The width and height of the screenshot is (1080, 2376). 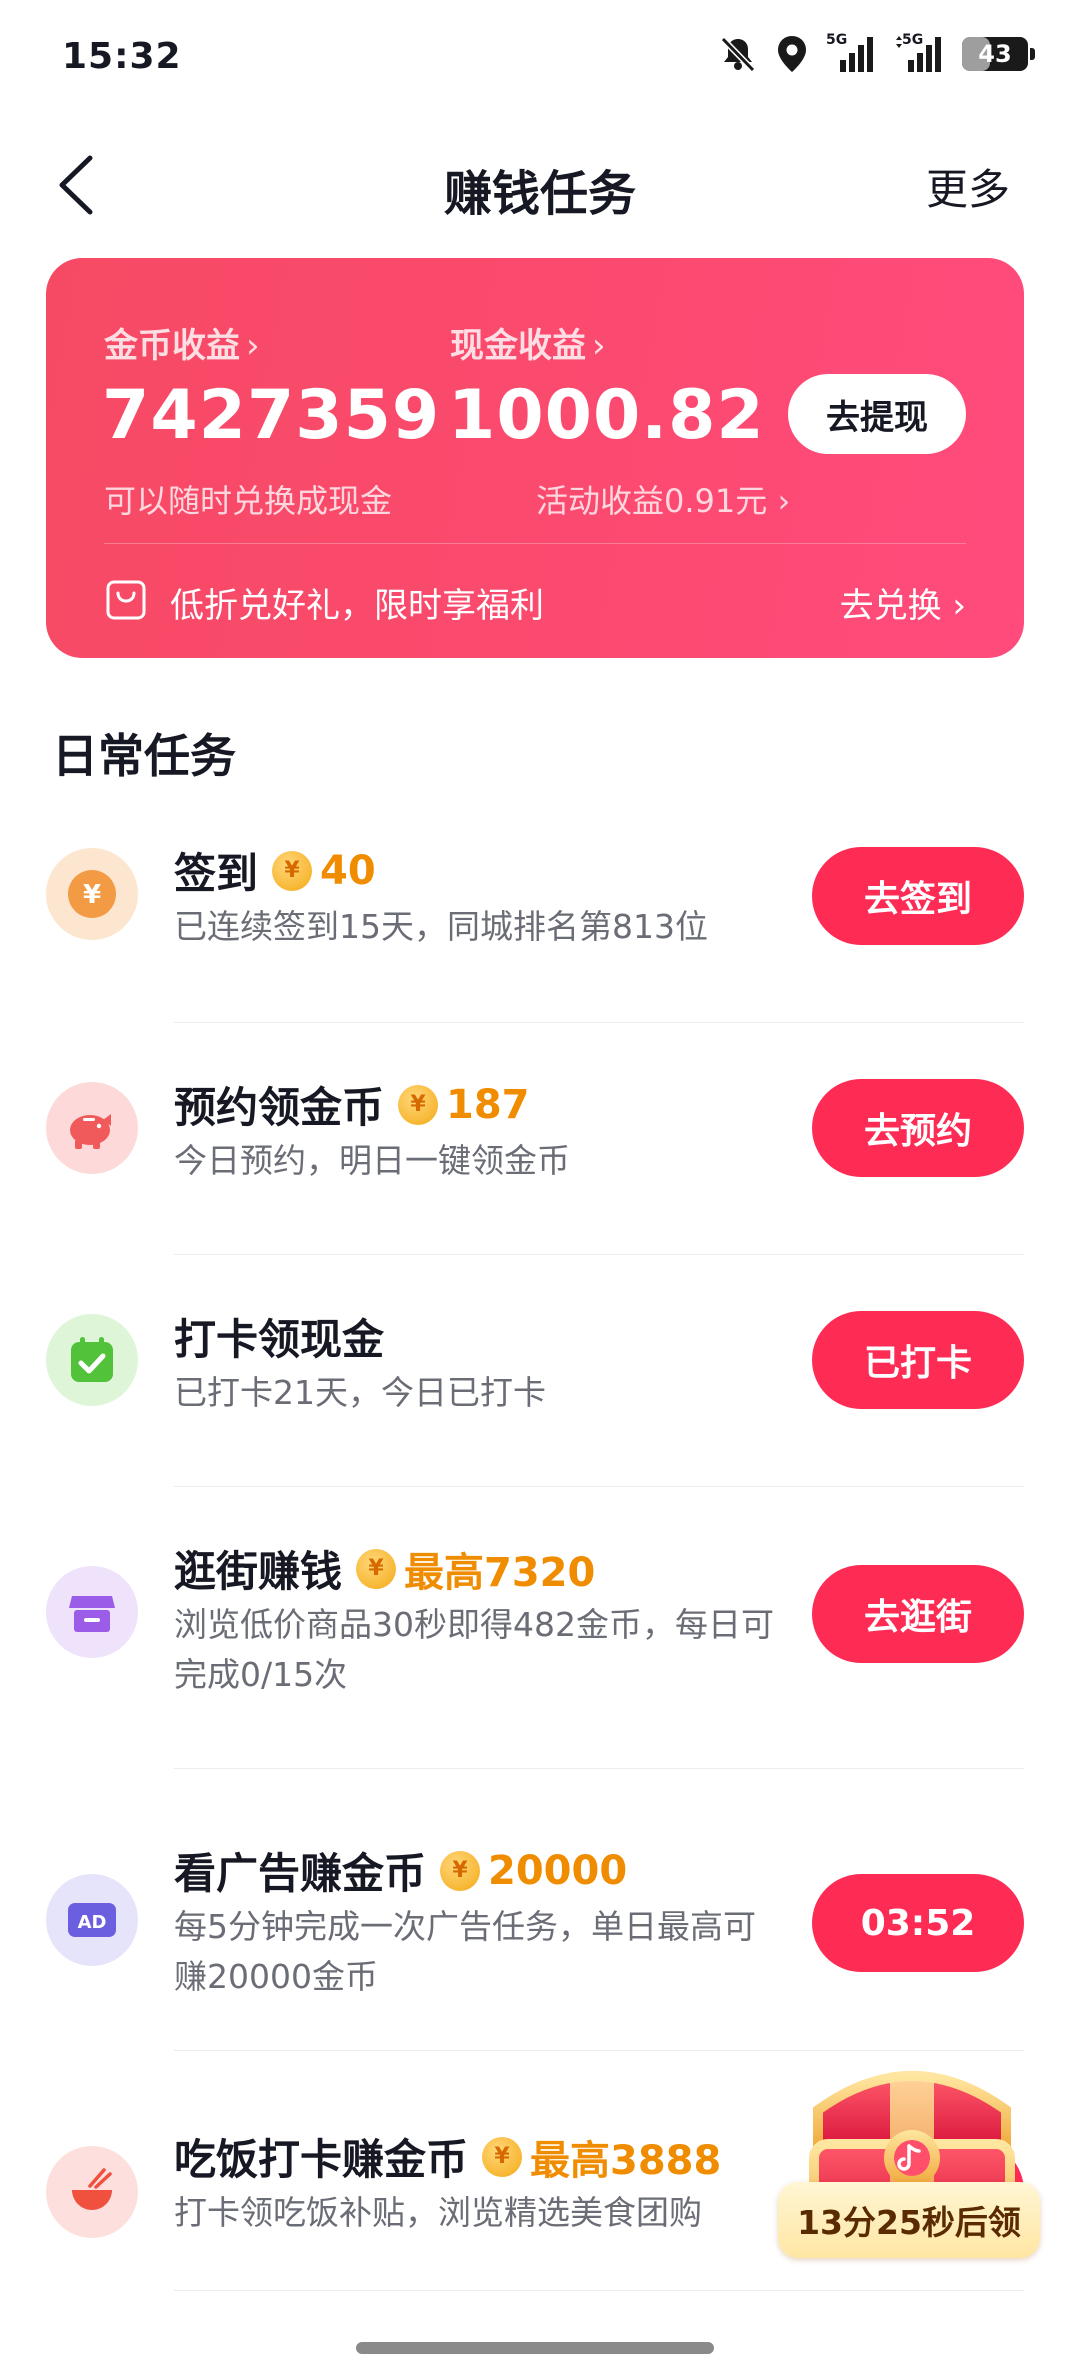 What do you see at coordinates (438, 2212) in the screenshot?
I see `task-description: 打卡领吃饭补贴，浏览精选美食团购` at bounding box center [438, 2212].